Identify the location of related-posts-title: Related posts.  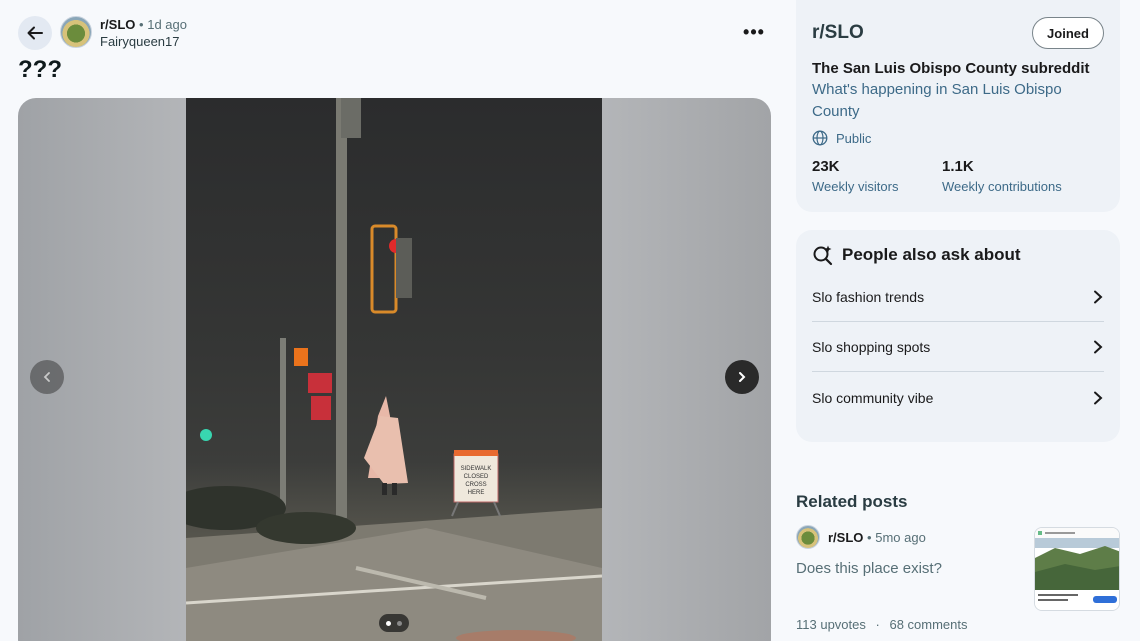
(852, 501).